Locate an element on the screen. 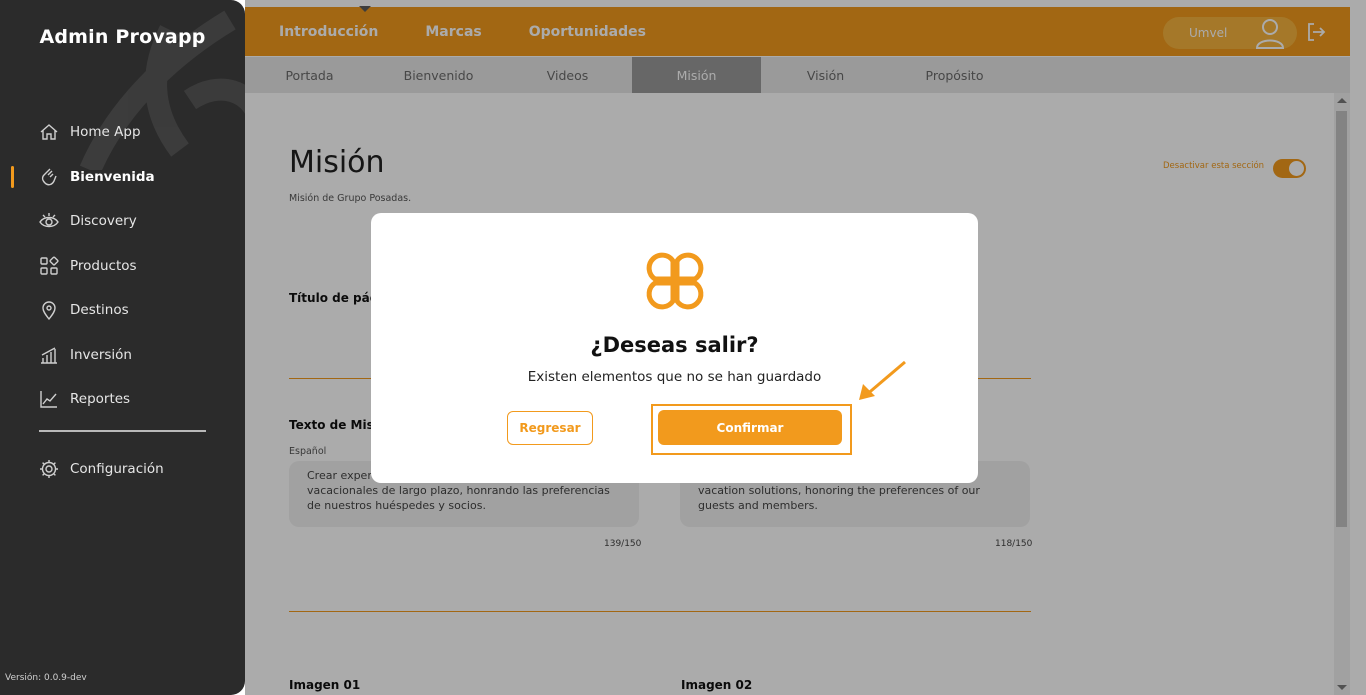 This screenshot has width=1366, height=695. clover-logo-icon is located at coordinates (675, 281).